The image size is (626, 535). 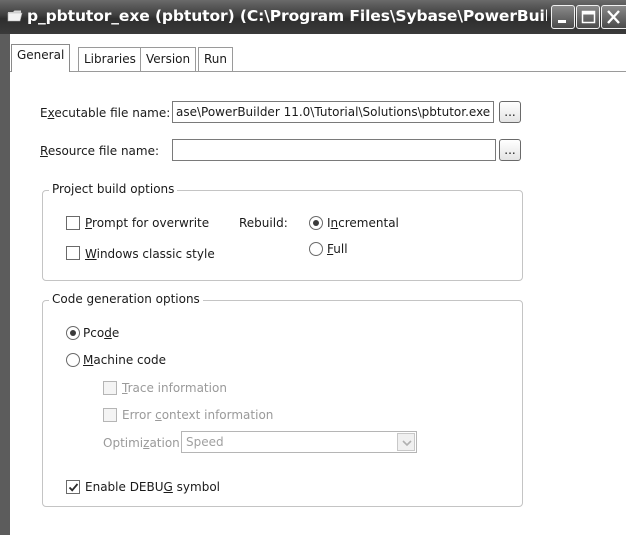 What do you see at coordinates (147, 223) in the screenshot?
I see `prompt-overwrite-label: Prompt for overwrite` at bounding box center [147, 223].